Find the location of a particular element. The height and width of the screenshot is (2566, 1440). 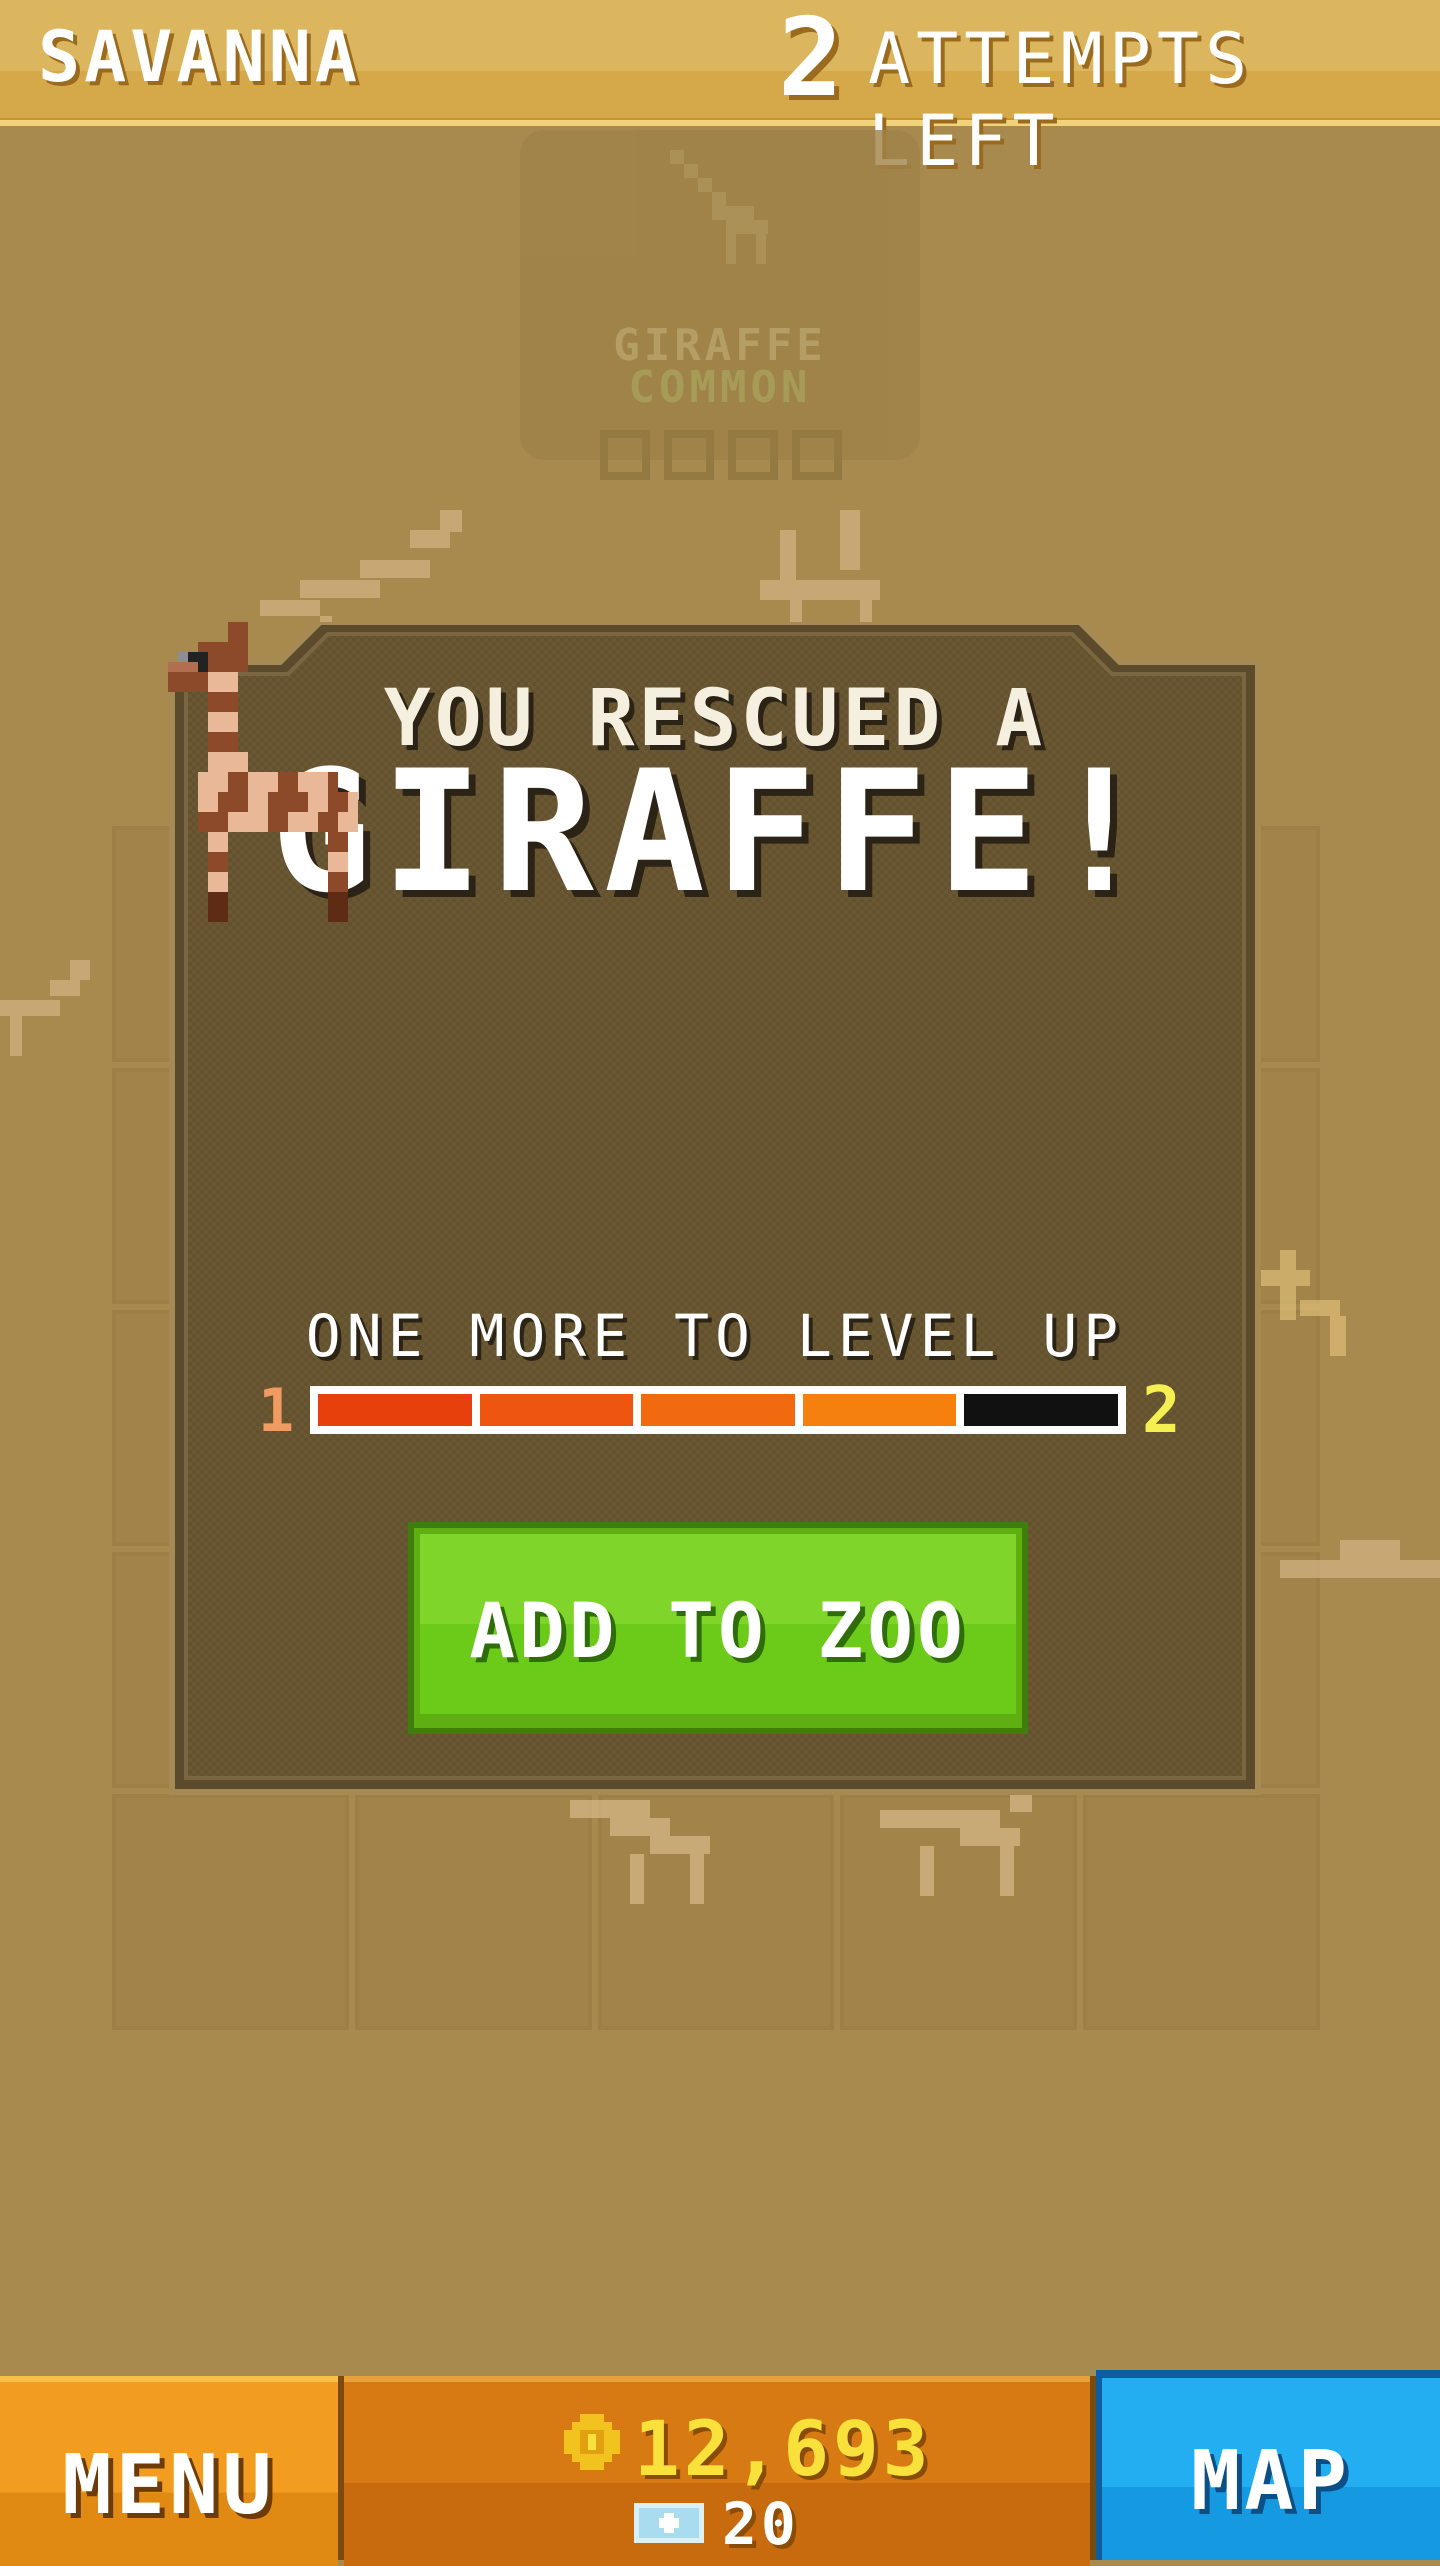

currency-panel: 12,693 20 is located at coordinates (717, 2471).